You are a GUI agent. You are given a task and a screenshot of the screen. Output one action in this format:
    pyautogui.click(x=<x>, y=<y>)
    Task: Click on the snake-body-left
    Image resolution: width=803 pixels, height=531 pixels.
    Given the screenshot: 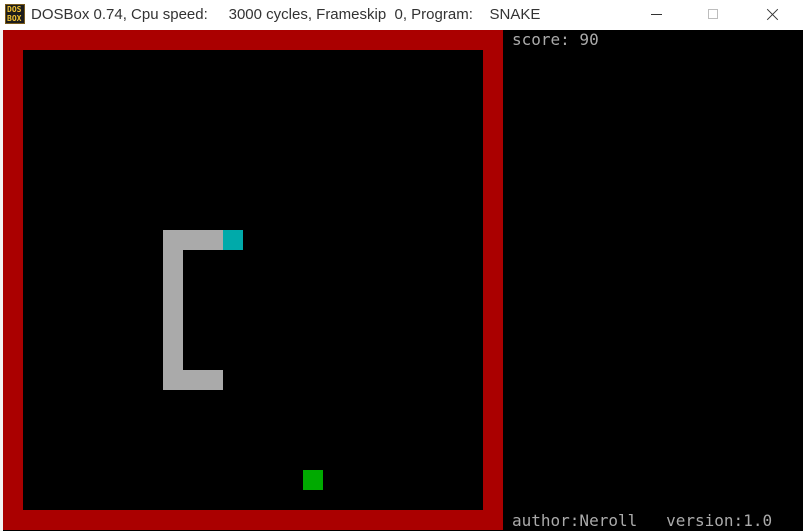 What is the action you would take?
    pyautogui.click(x=173, y=320)
    